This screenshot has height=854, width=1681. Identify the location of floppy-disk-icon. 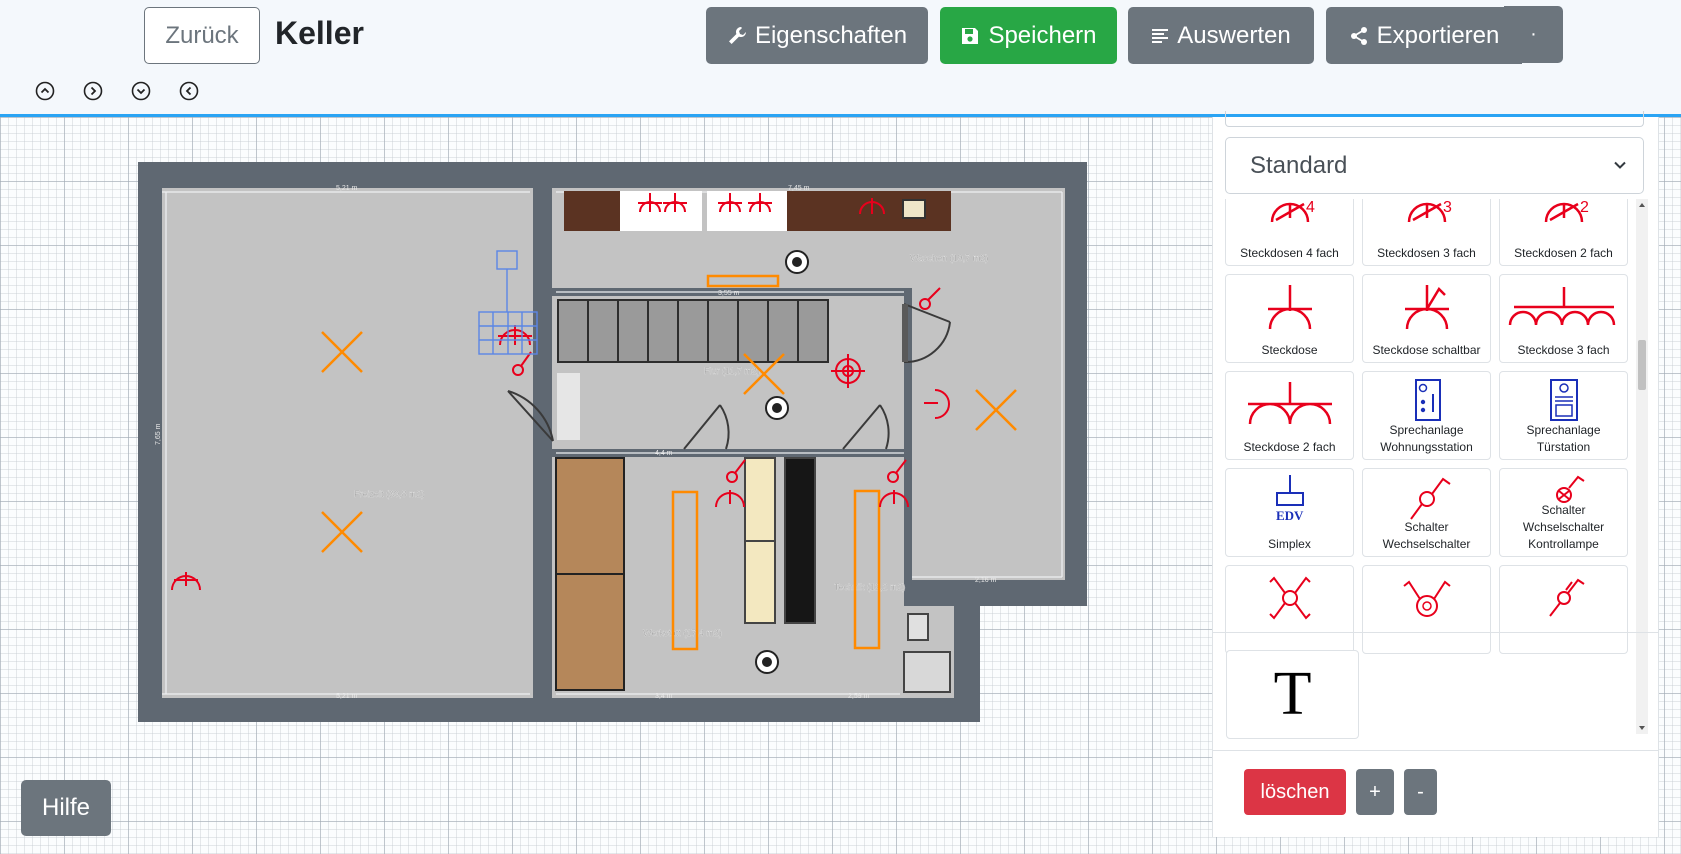
(970, 35).